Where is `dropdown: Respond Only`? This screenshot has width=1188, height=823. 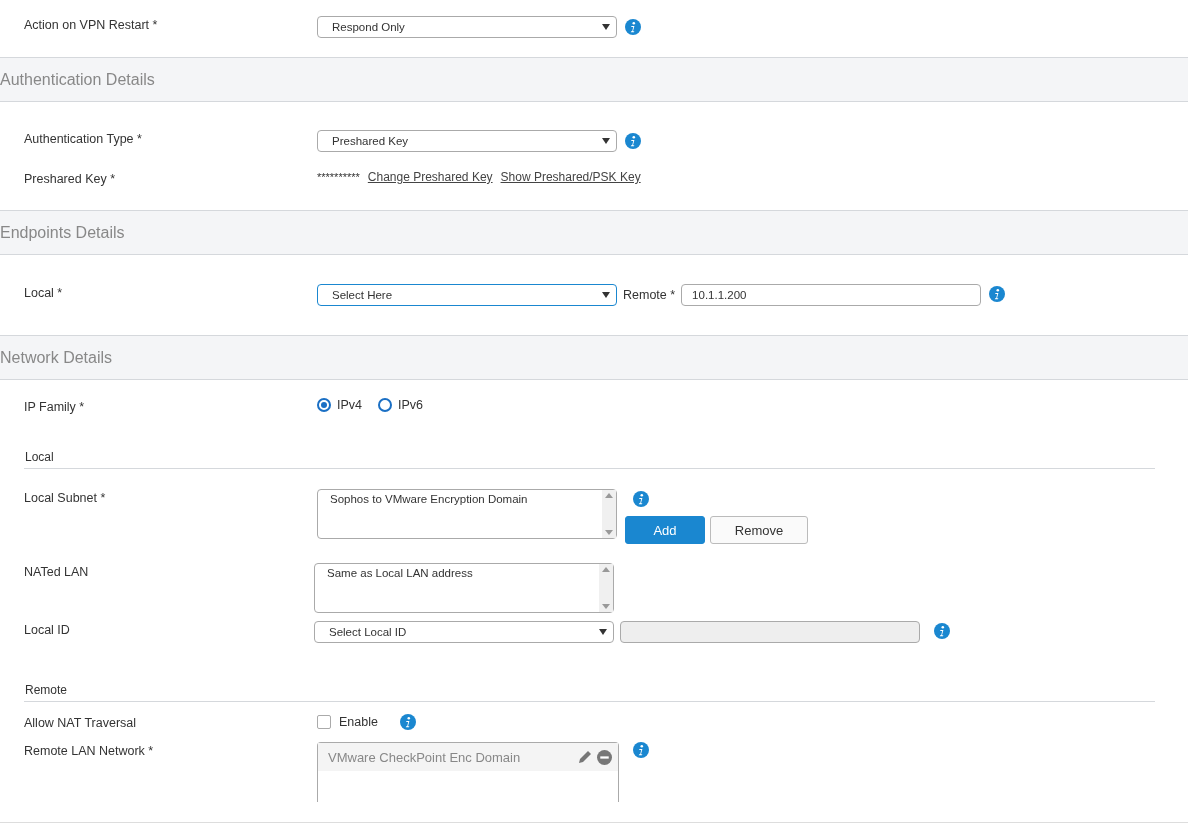 dropdown: Respond Only is located at coordinates (467, 27).